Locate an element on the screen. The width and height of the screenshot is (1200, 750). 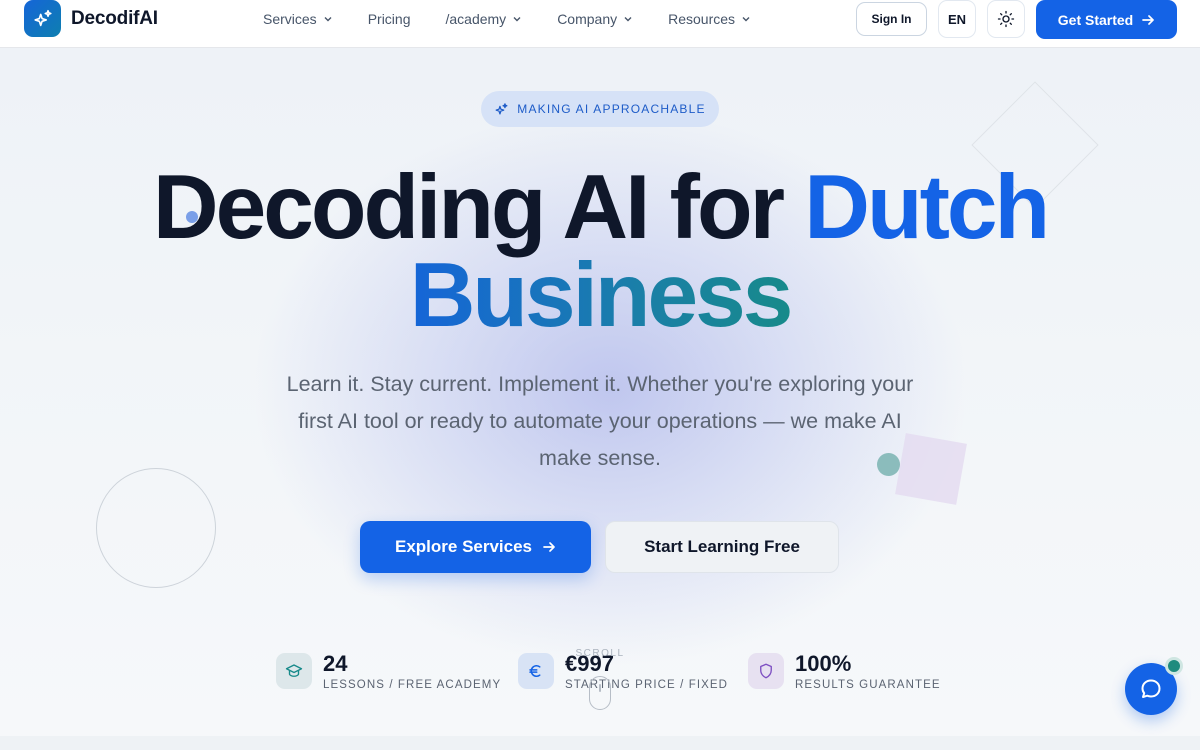
language-switcher: EN is located at coordinates (957, 19).